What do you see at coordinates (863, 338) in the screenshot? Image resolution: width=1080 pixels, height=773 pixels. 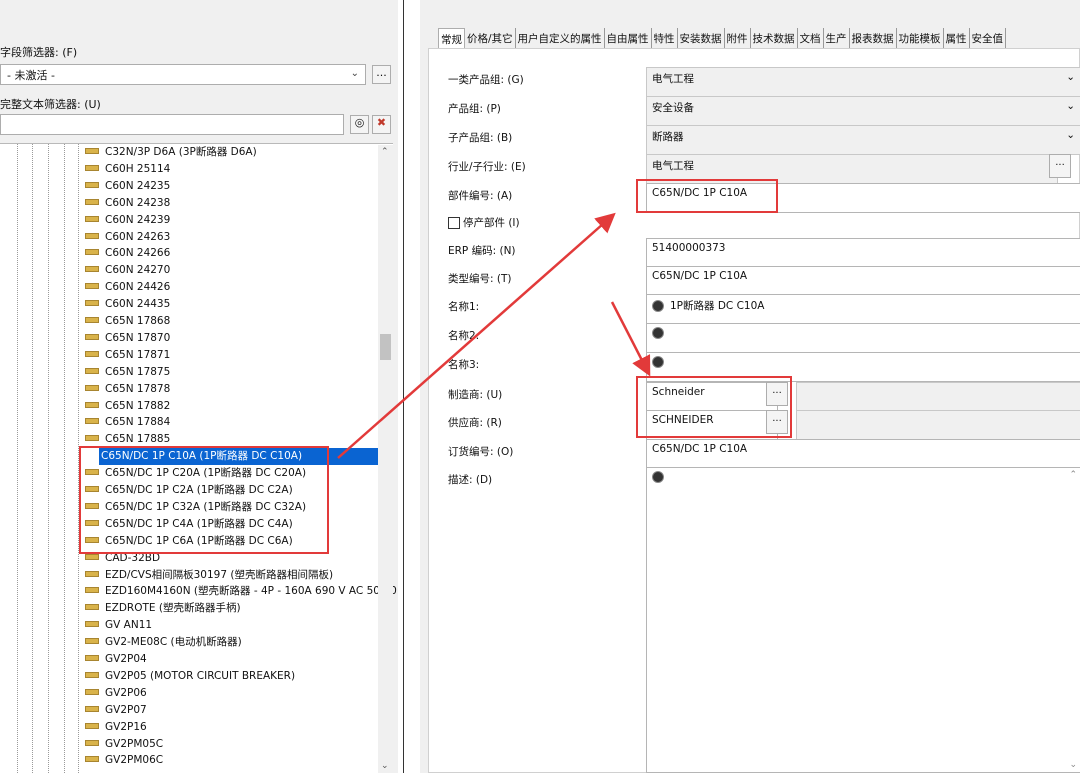 I see `name2-input` at bounding box center [863, 338].